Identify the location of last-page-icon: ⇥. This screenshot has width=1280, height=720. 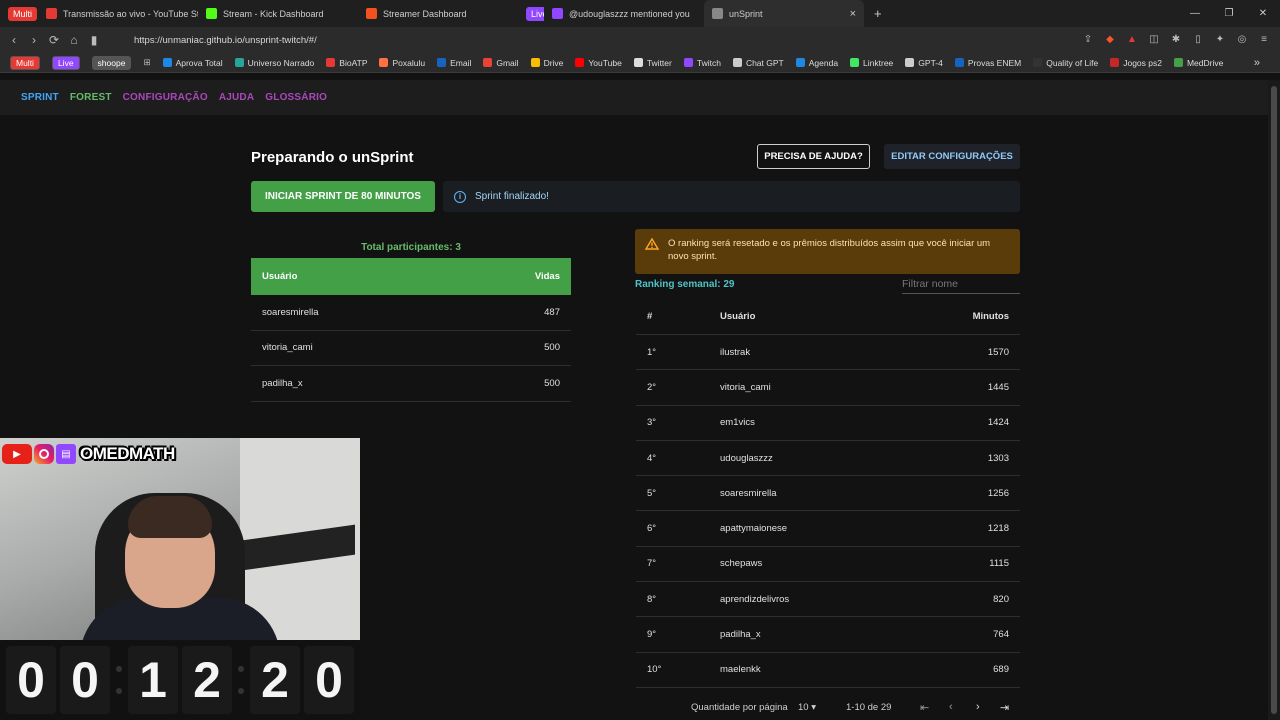
(1004, 707).